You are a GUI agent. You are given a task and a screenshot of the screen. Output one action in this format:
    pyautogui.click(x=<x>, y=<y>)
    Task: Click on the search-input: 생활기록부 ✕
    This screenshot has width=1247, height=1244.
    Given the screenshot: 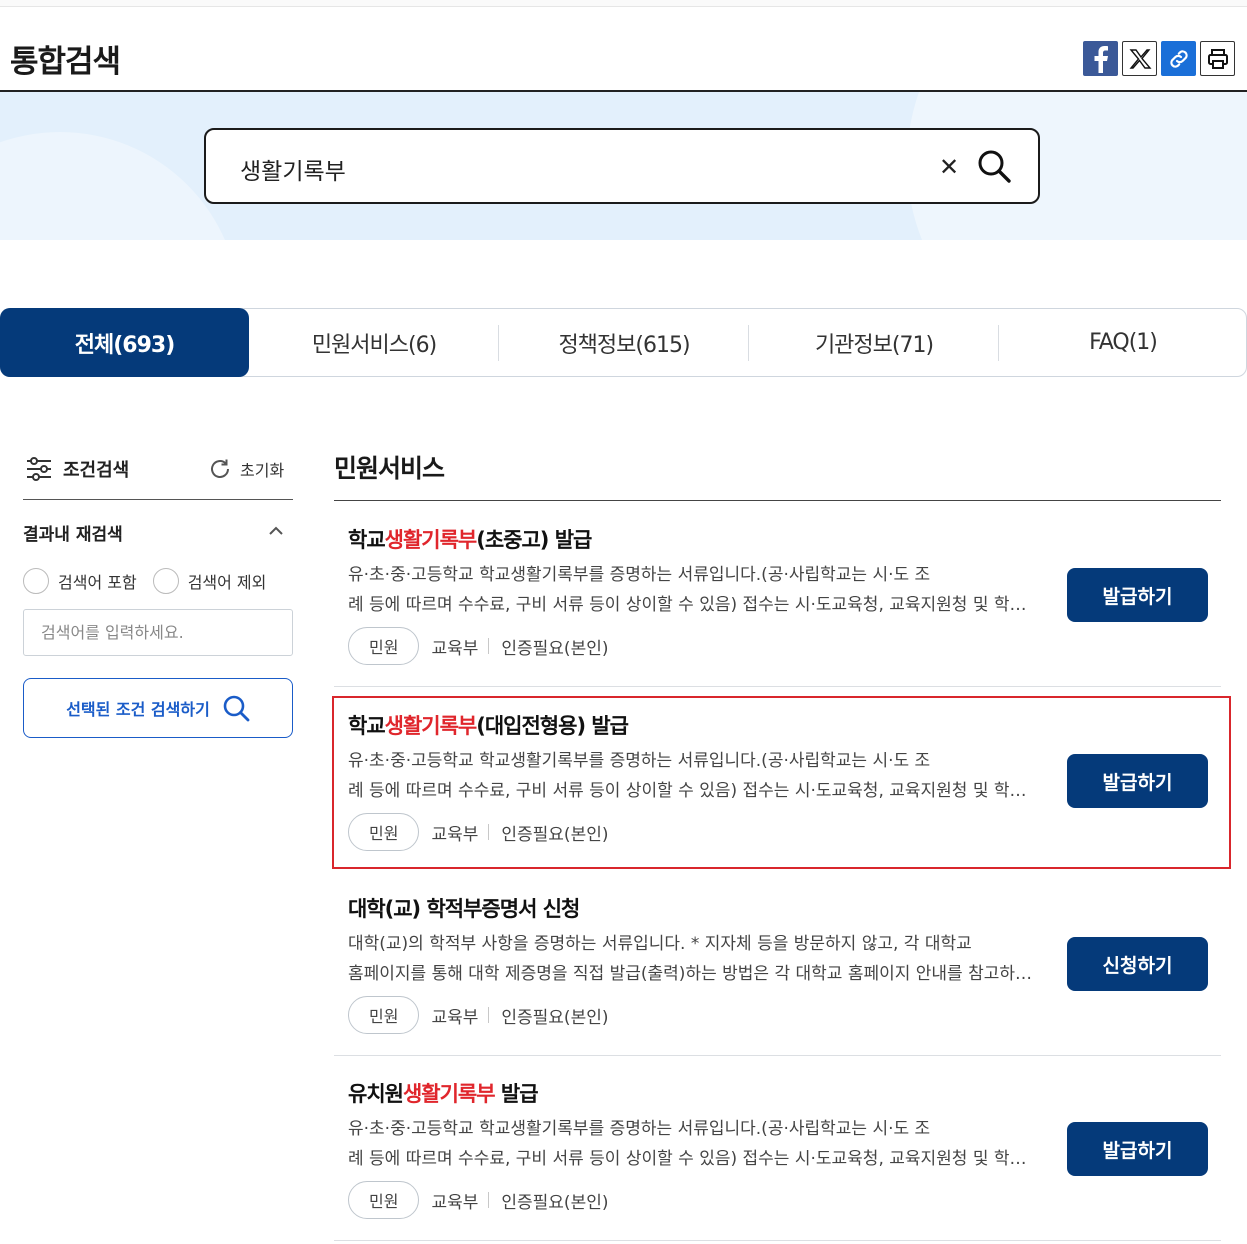 What is the action you would take?
    pyautogui.click(x=622, y=166)
    